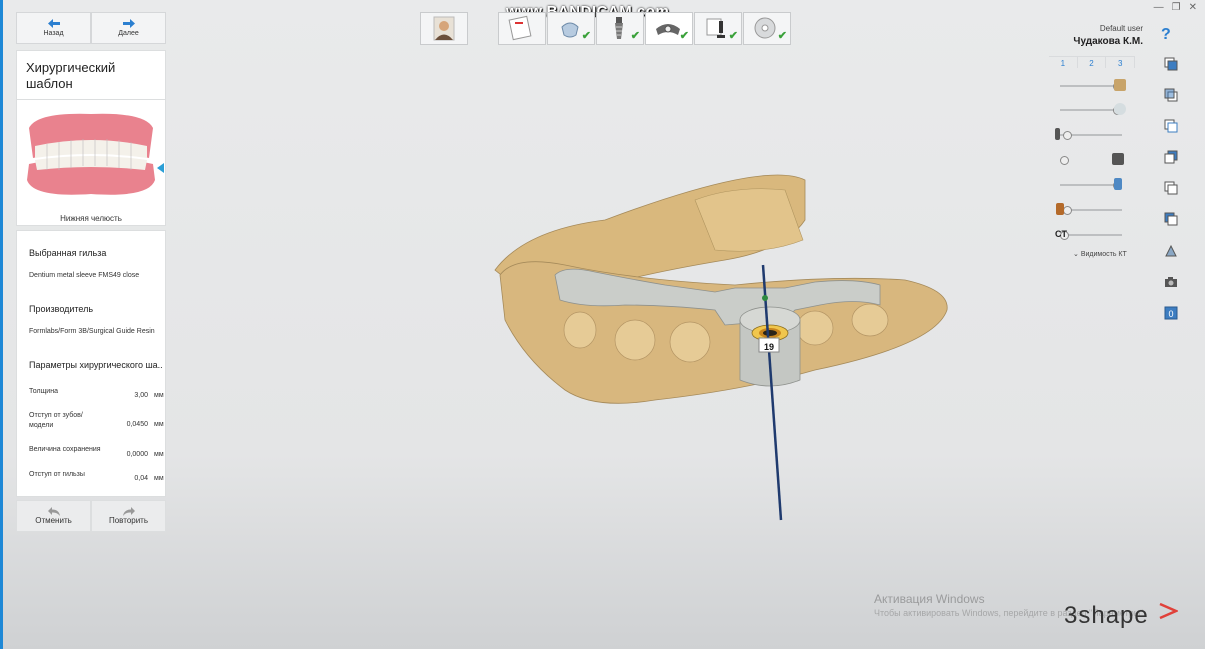 This screenshot has height=649, width=1205. What do you see at coordinates (53, 28) in the screenshot?
I see `back-button: Назад` at bounding box center [53, 28].